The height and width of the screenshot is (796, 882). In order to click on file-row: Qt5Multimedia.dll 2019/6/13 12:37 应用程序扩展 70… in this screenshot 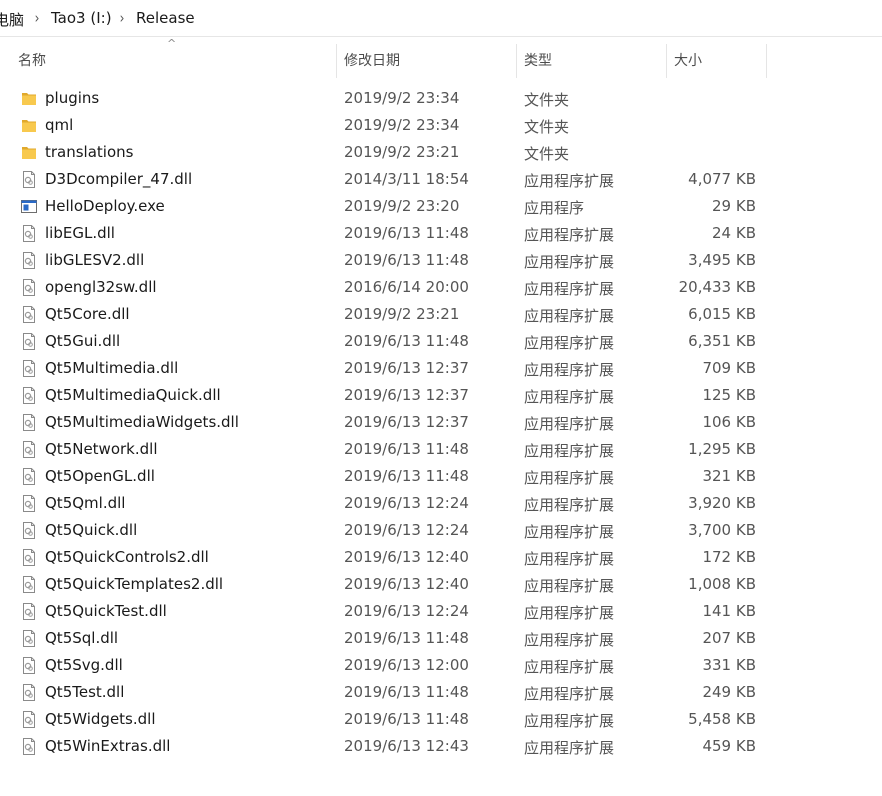, I will do `click(441, 368)`.